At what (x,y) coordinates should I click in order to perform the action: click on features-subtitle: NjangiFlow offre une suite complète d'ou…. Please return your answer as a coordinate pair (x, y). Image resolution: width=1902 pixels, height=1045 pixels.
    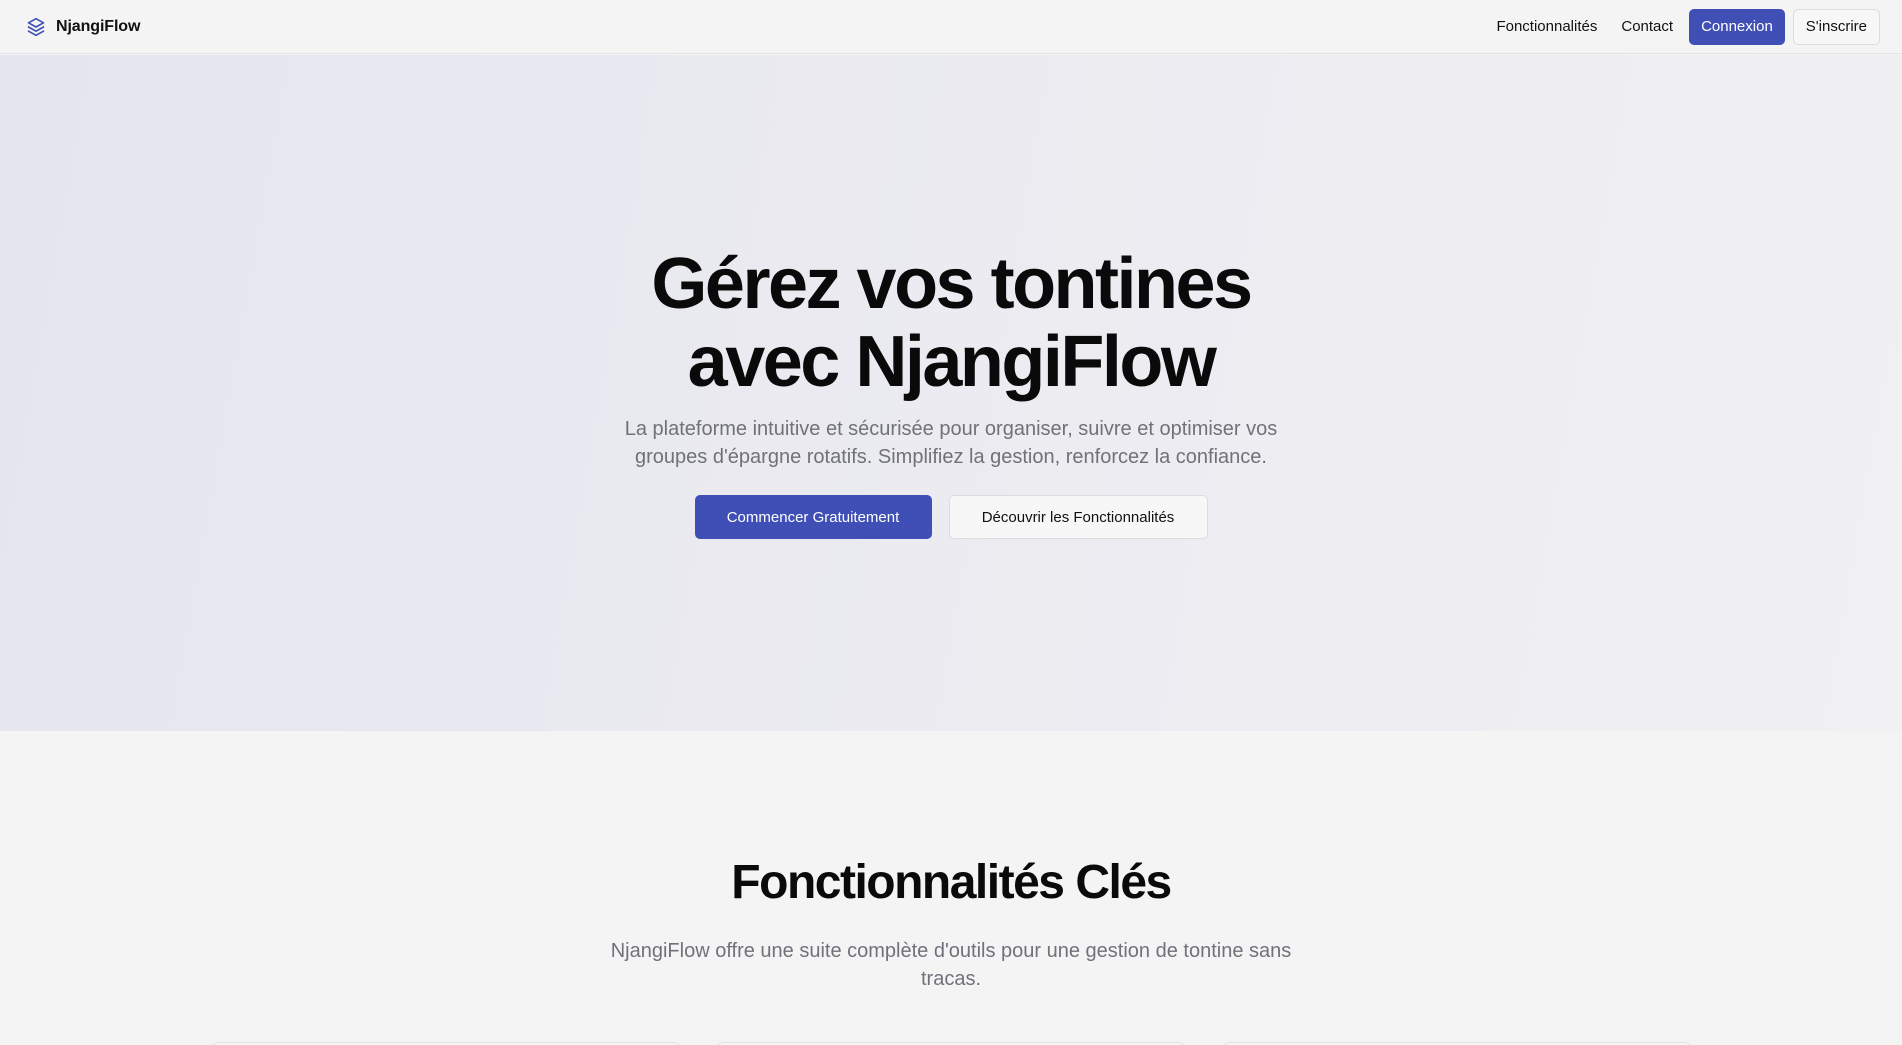
    Looking at the image, I should click on (951, 965).